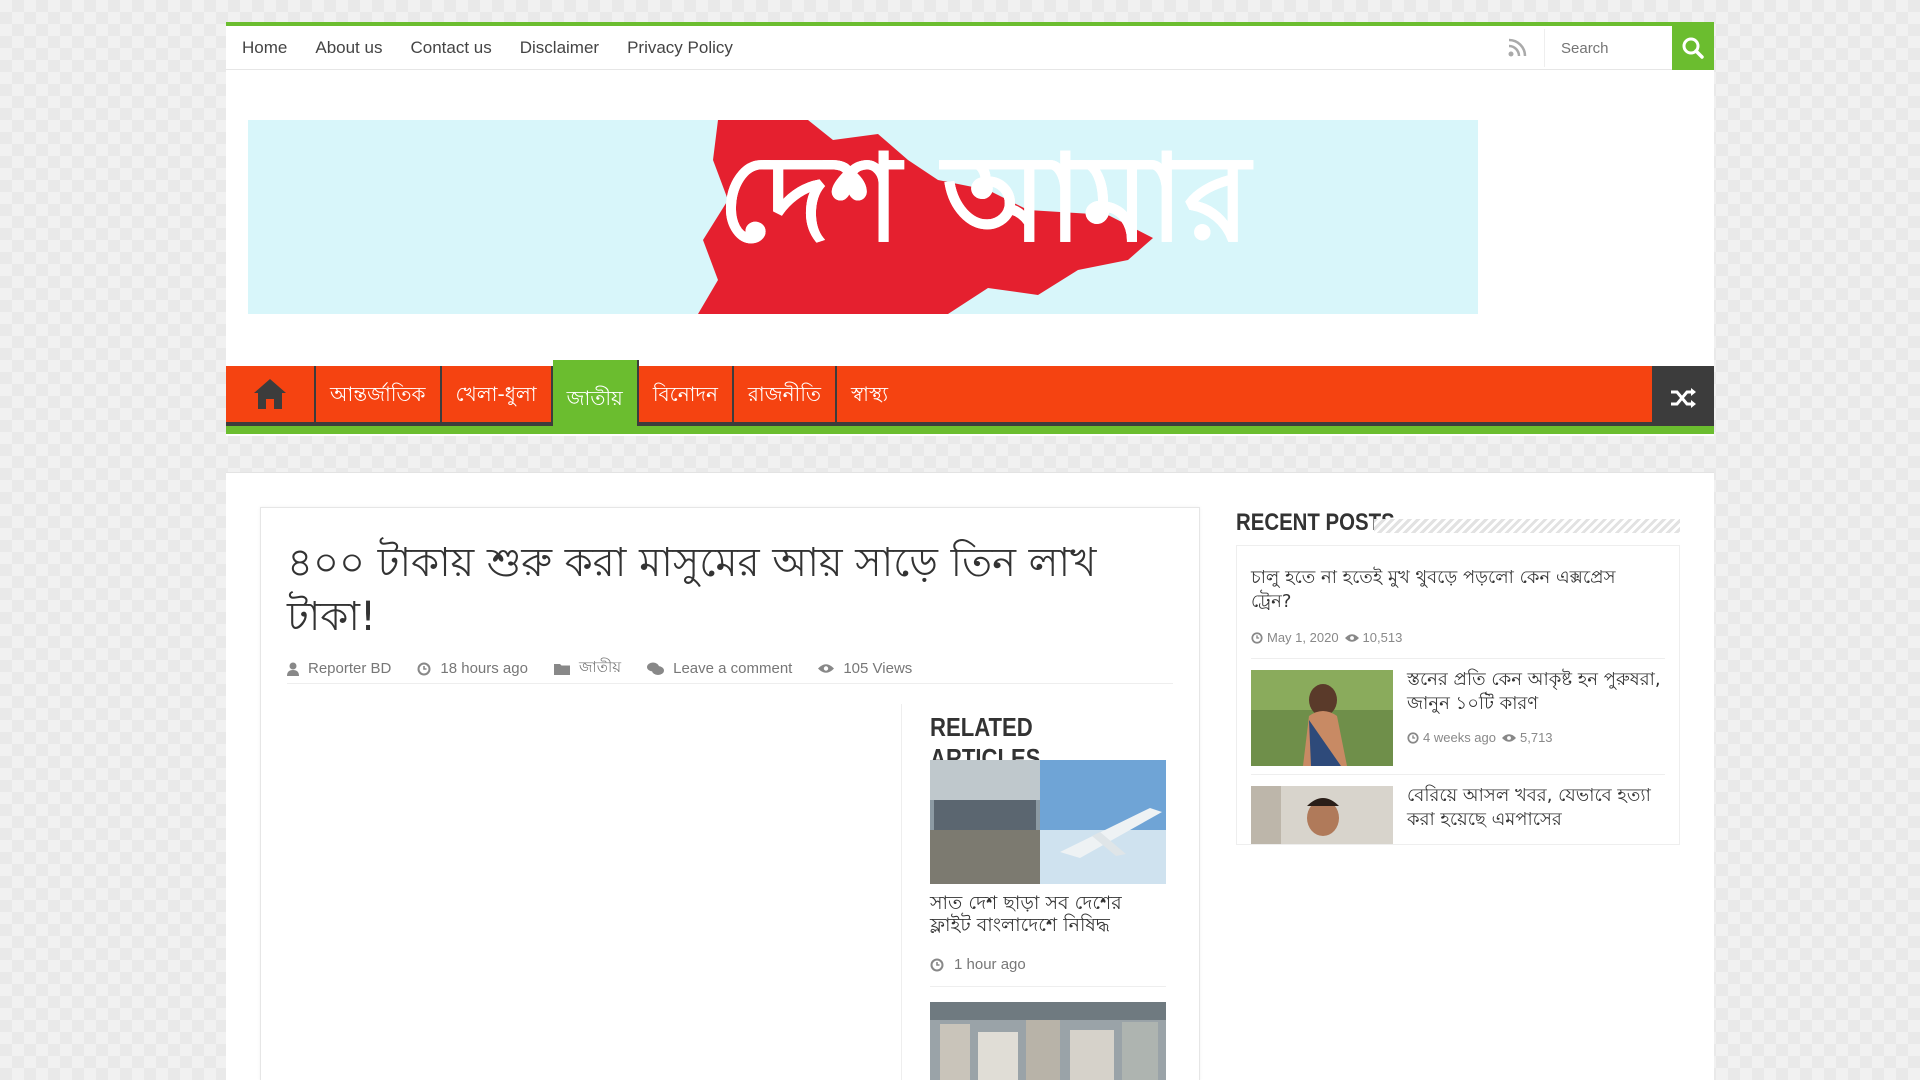  I want to click on rss-icon, so click(1517, 48).